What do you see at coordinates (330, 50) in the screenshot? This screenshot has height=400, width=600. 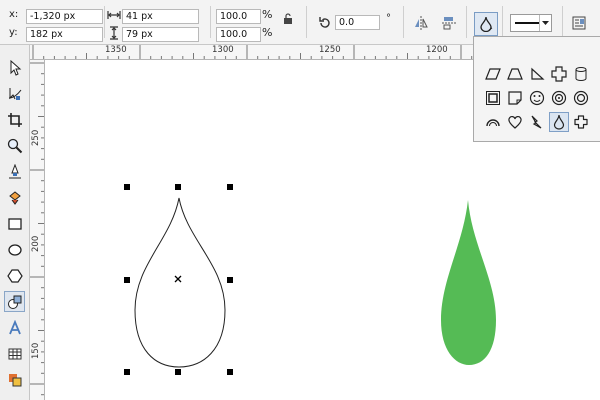 I see `ruler-label: 1250` at bounding box center [330, 50].